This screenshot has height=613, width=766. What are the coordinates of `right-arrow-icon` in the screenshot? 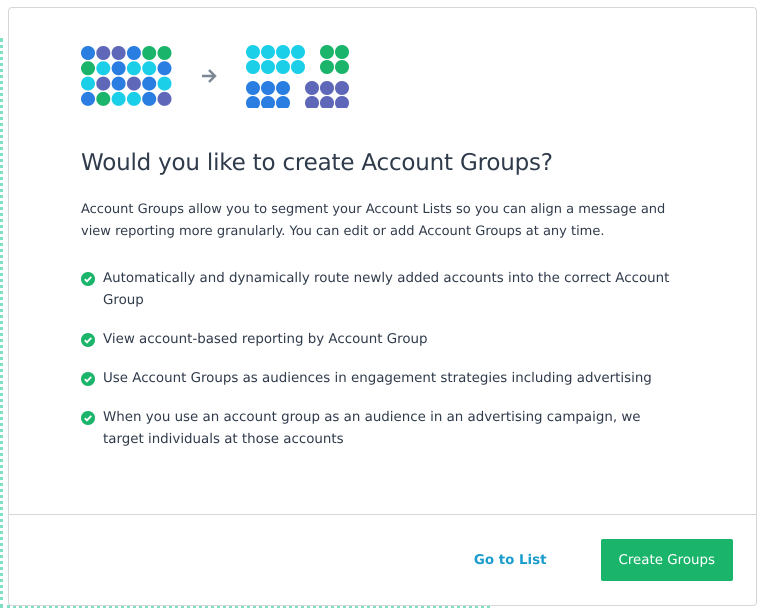 It's located at (208, 76).